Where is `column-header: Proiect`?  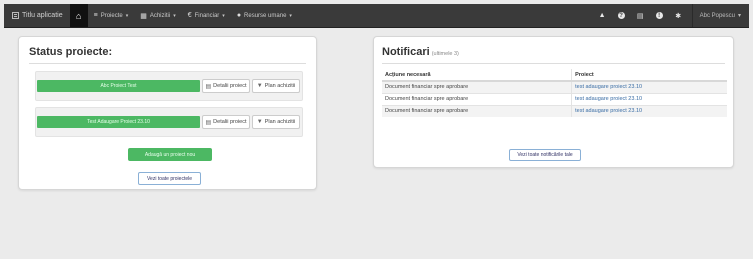
column-header: Proiect is located at coordinates (649, 75).